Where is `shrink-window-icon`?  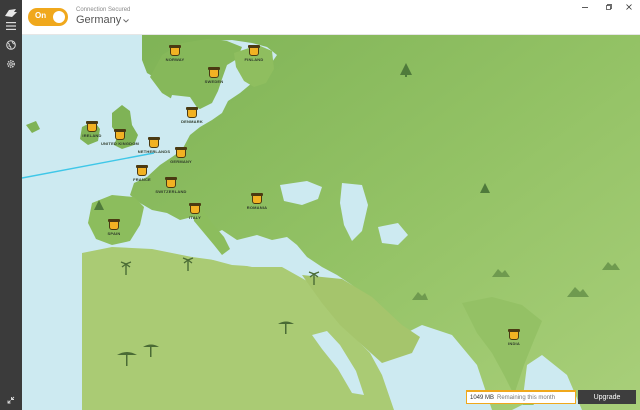 shrink-window-icon is located at coordinates (11, 400).